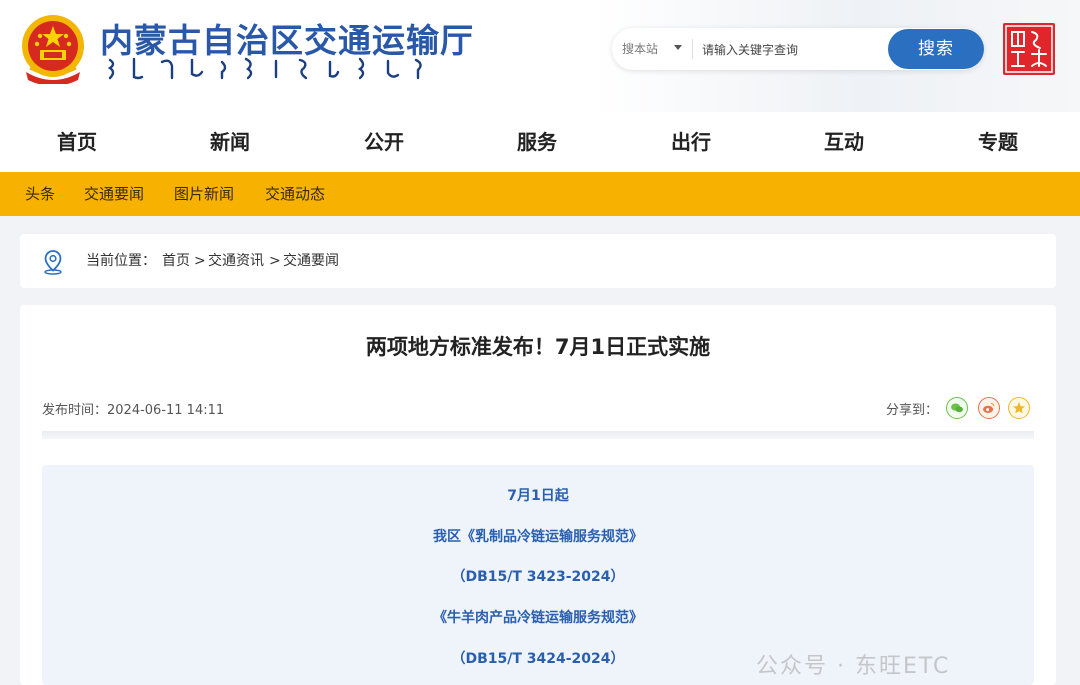 This screenshot has width=1080, height=685. I want to click on national-emblem-icon, so click(53, 49).